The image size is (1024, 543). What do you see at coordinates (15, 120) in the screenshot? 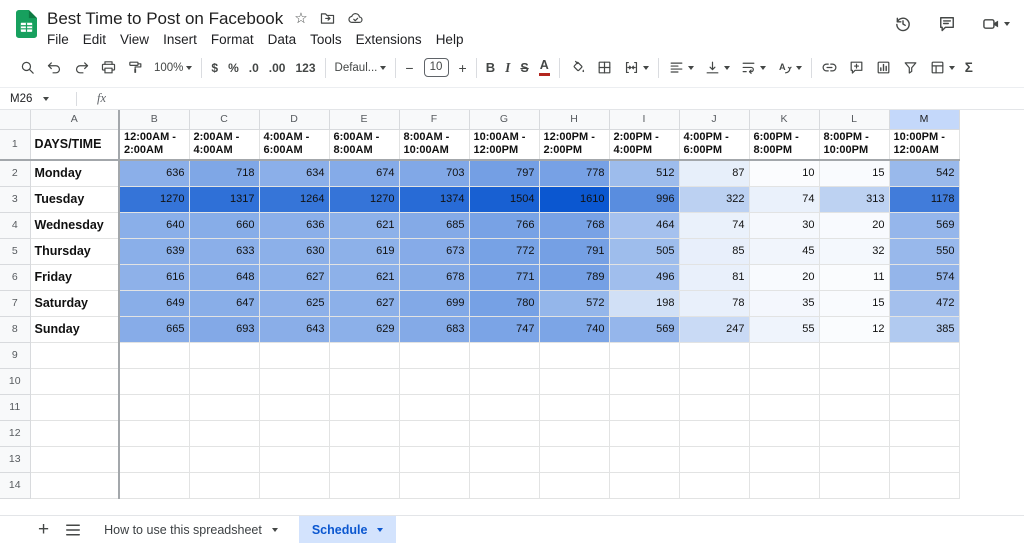
I see `select-all-corner` at bounding box center [15, 120].